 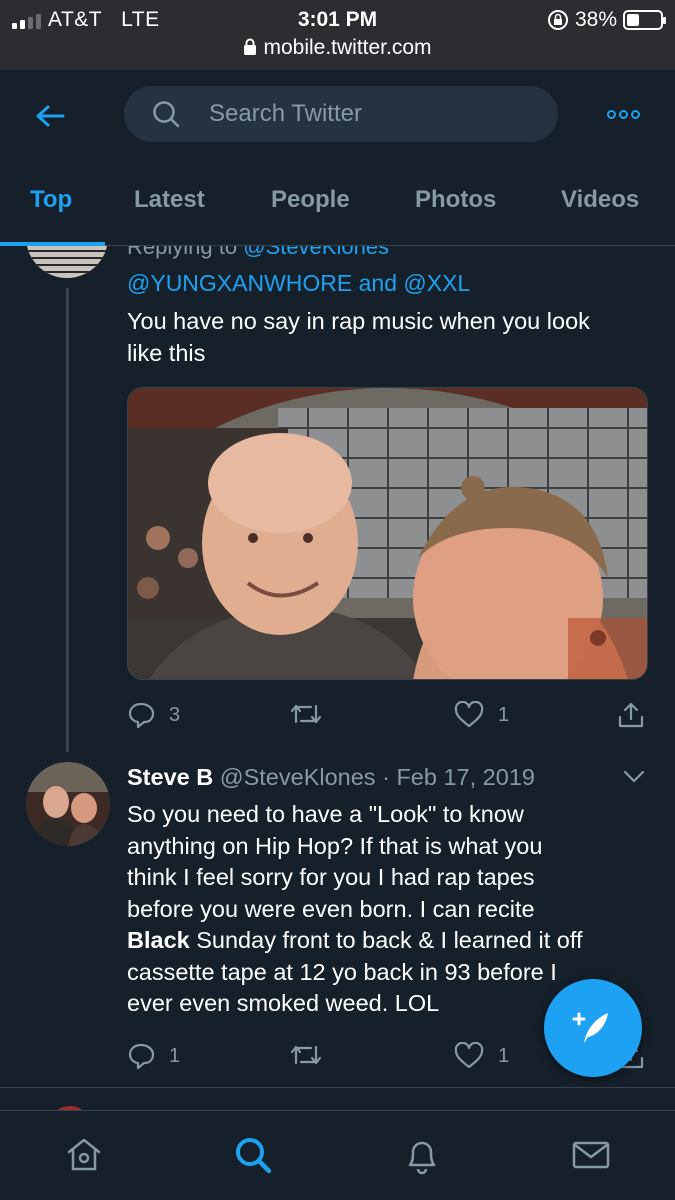 I want to click on battery-icon, so click(x=644, y=20).